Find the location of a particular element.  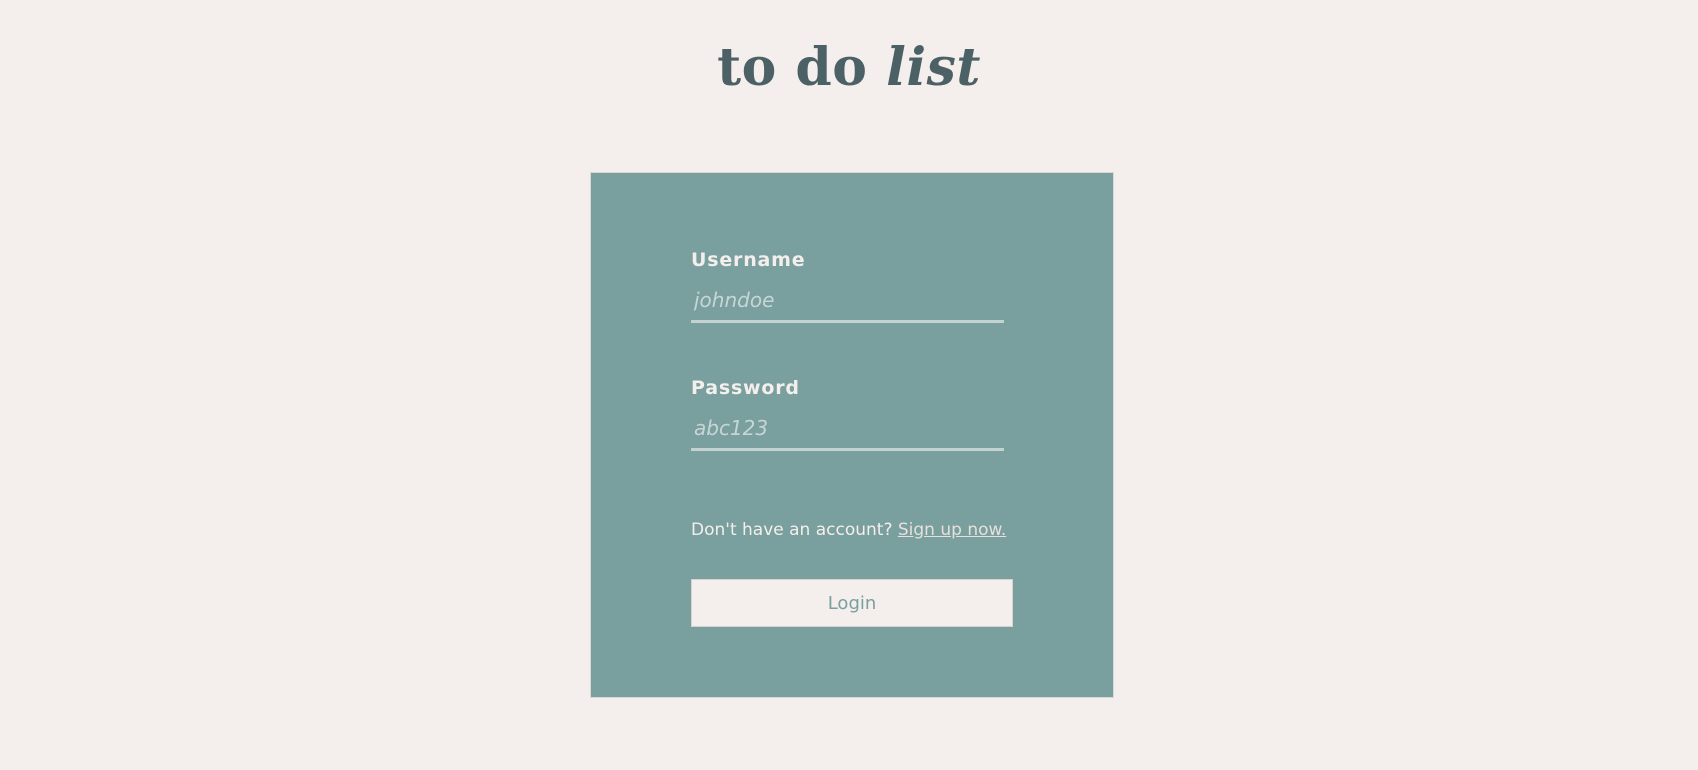

signup-prompt-row: Don't have an account? Sign up now. is located at coordinates (848, 530).